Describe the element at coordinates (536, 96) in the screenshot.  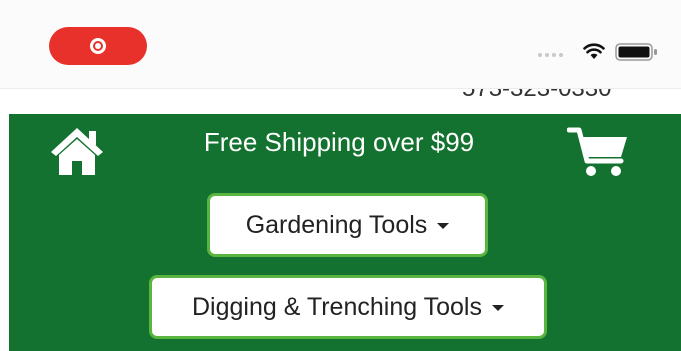
I see `phone-number: 573-323-0330` at that location.